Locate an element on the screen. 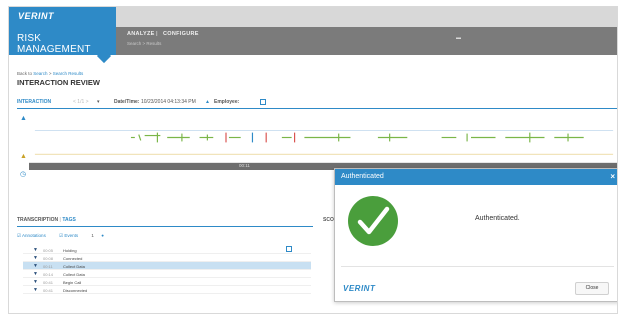 This screenshot has width=627, height=320. close-button: Close is located at coordinates (592, 288).